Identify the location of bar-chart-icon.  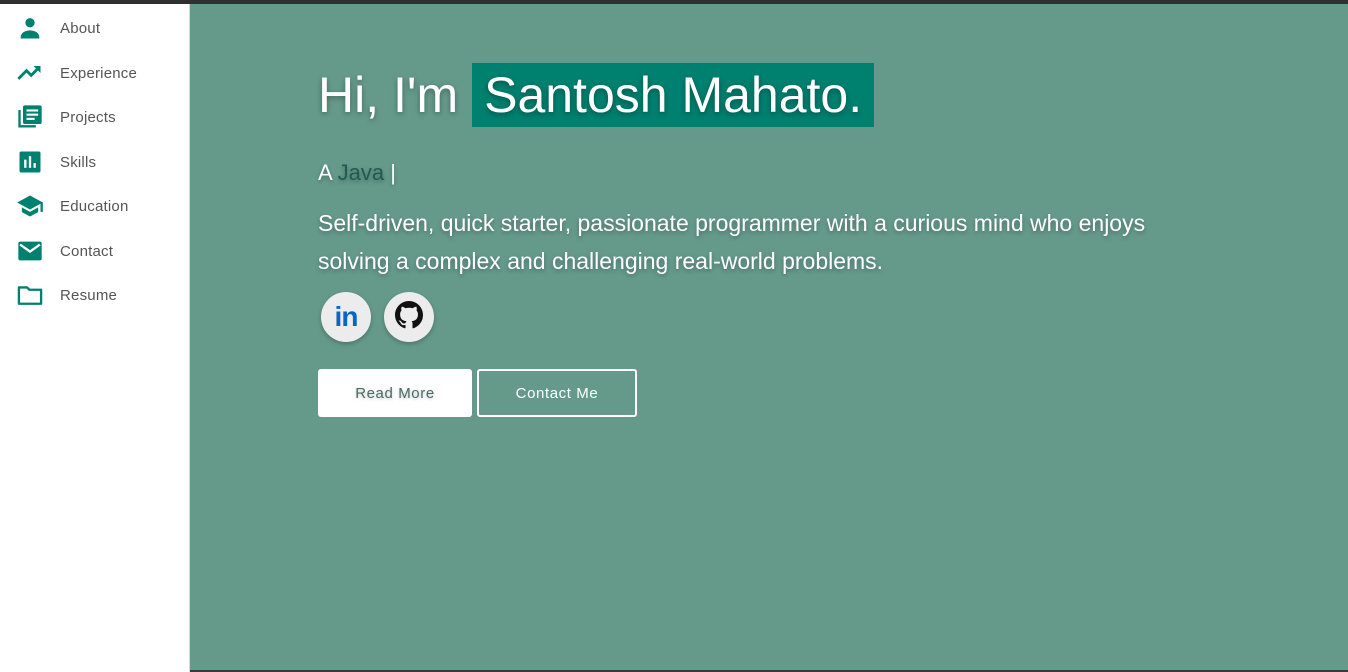
(30, 162).